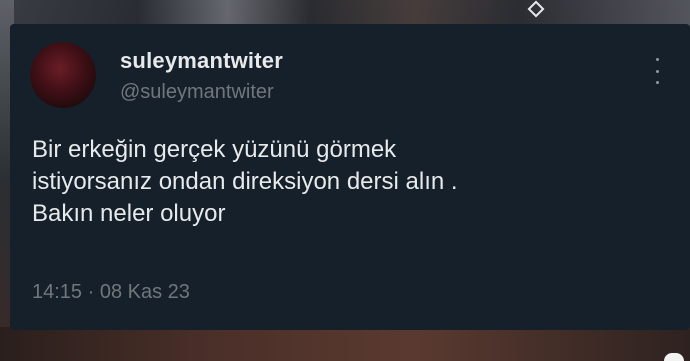 This screenshot has height=361, width=690. I want to click on display-name: suleymantwiter, so click(201, 61).